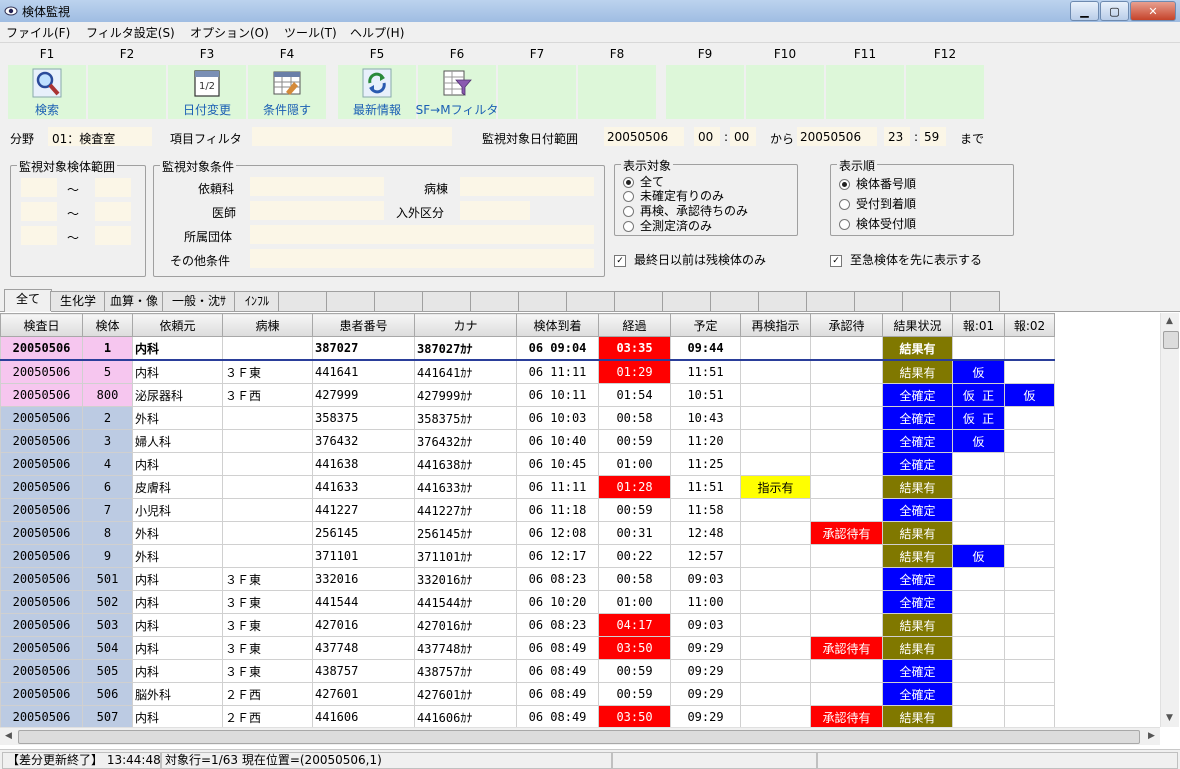 Image resolution: width=1180 pixels, height=769 pixels. I want to click on other-field, so click(422, 258).